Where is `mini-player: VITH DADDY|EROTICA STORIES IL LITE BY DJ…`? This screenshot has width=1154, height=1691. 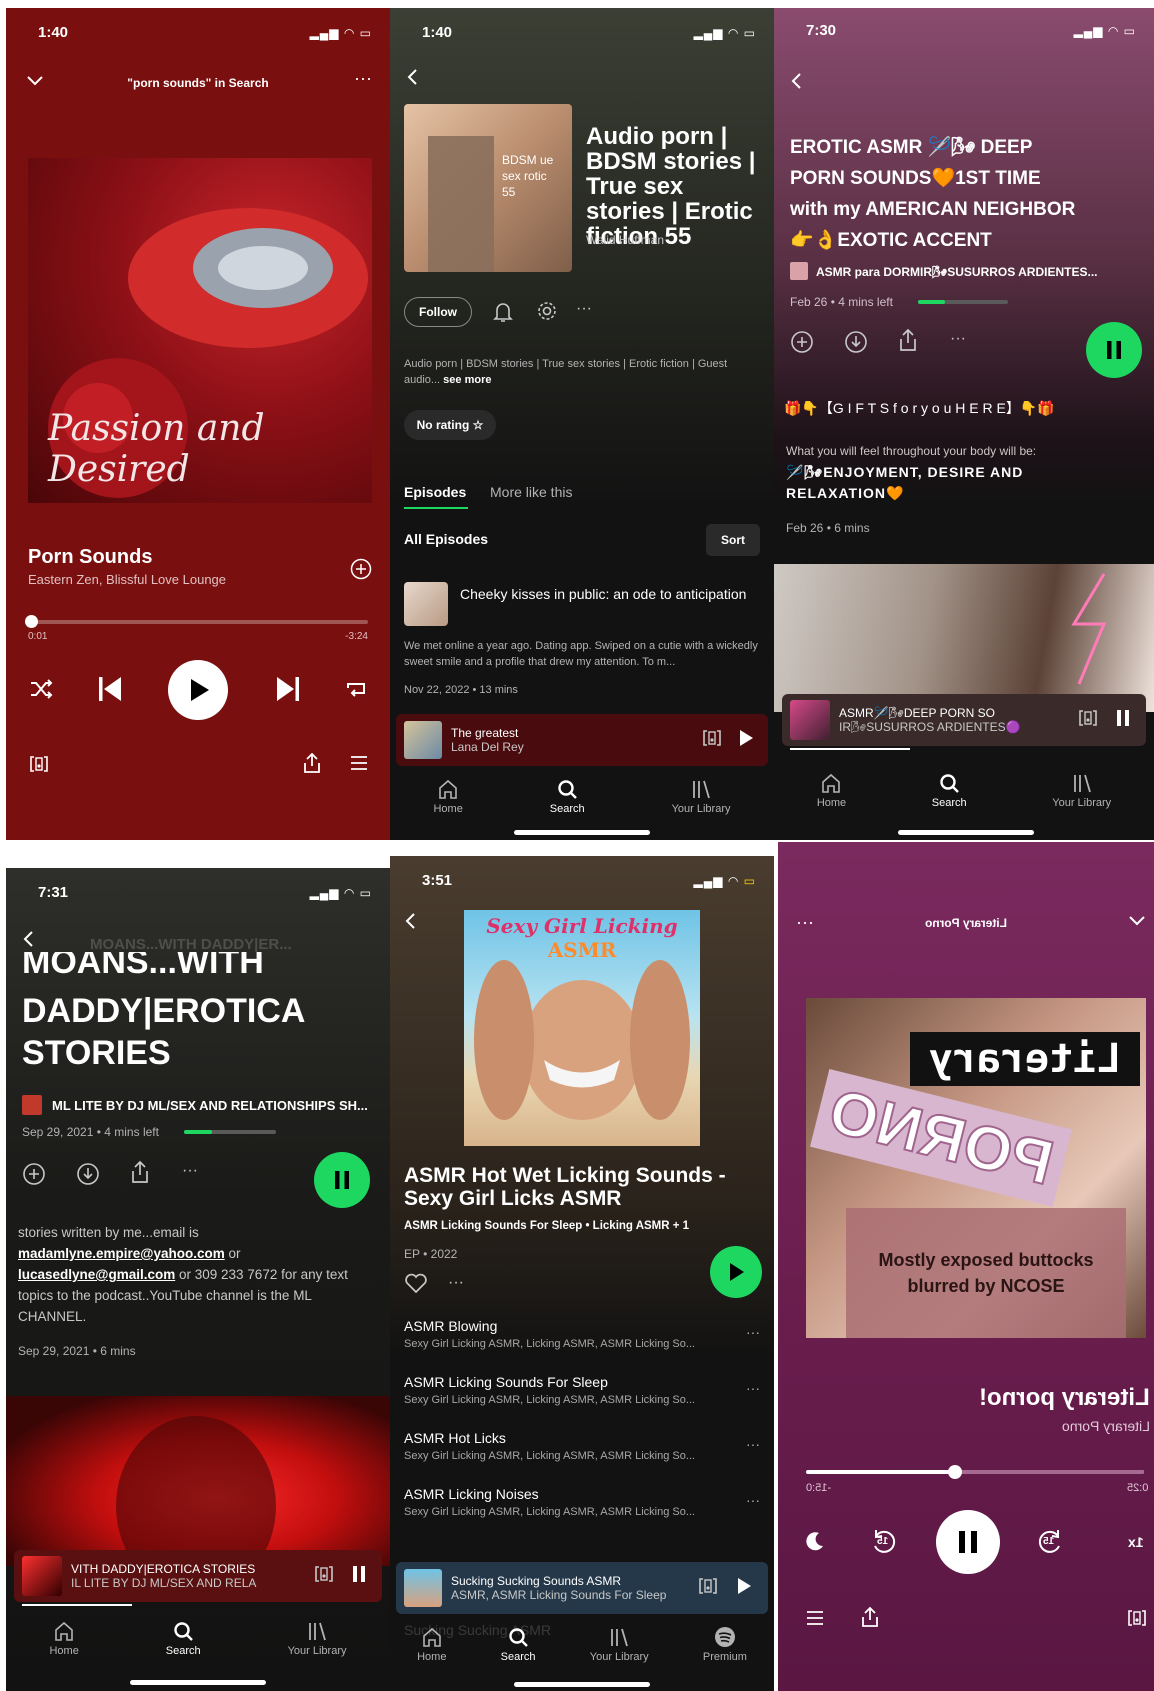 mini-player: VITH DADDY|EROTICA STORIES IL LITE BY DJ… is located at coordinates (198, 1576).